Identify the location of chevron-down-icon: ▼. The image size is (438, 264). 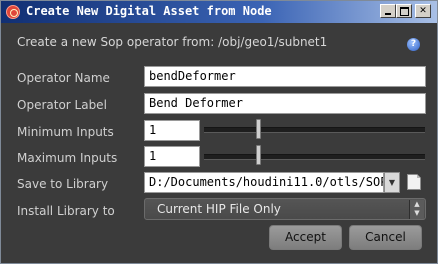
(392, 182).